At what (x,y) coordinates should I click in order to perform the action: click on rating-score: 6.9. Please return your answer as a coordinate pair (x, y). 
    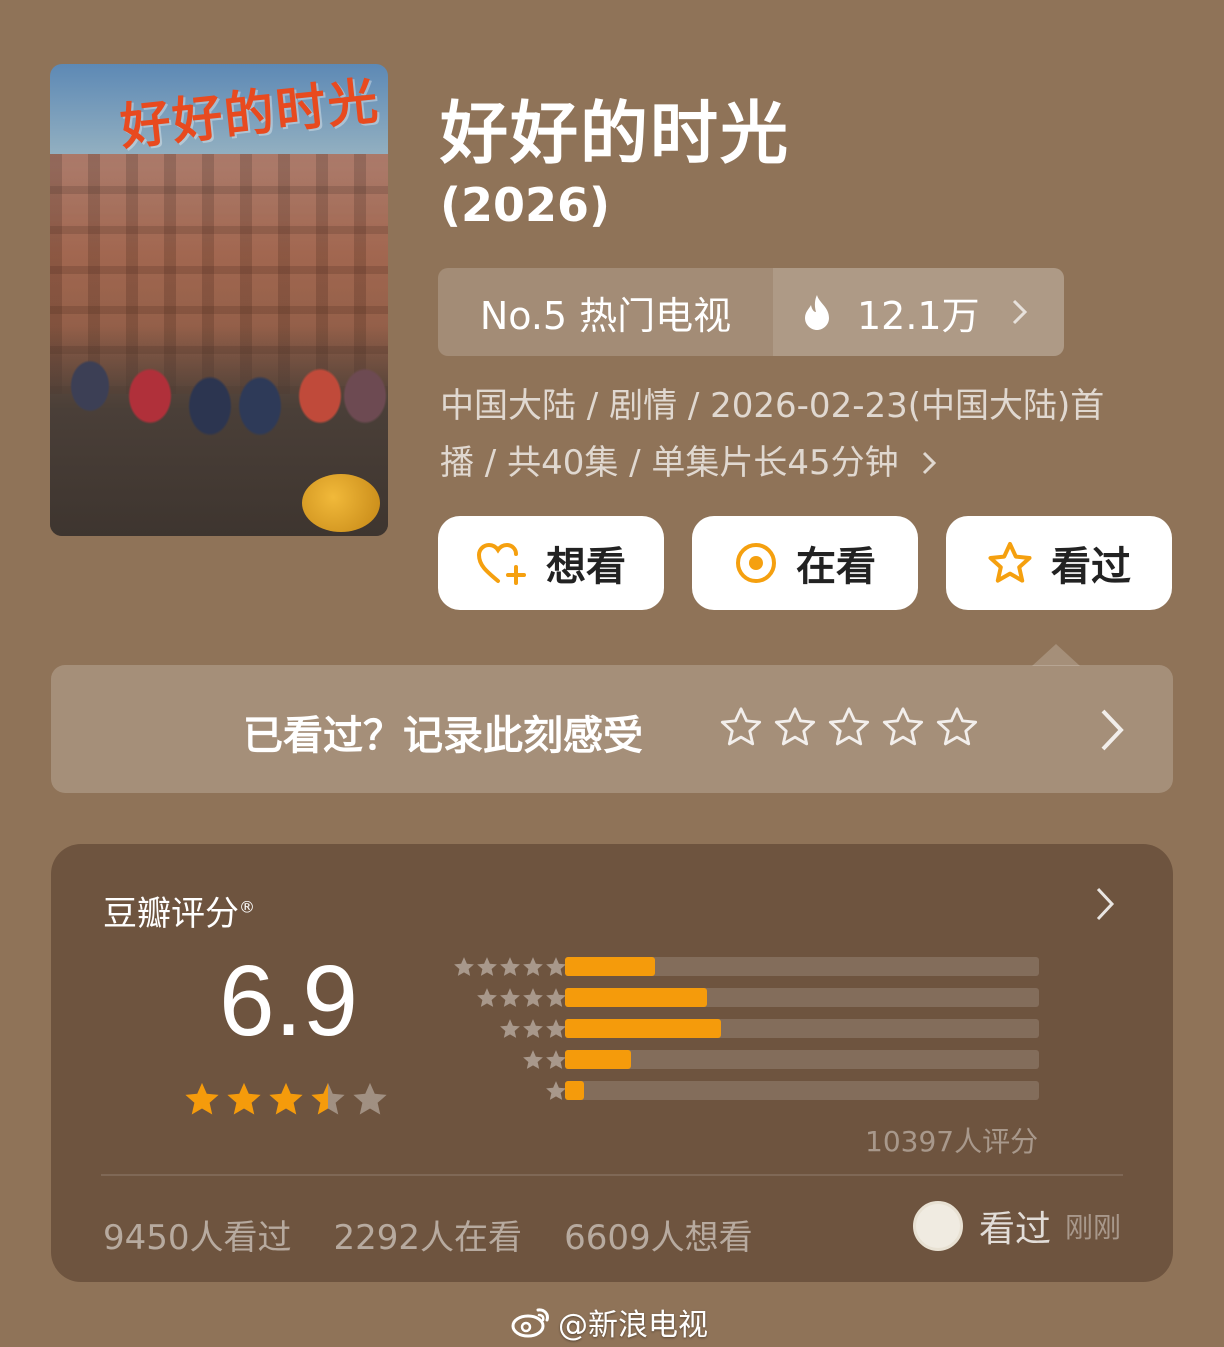
    Looking at the image, I should click on (289, 1001).